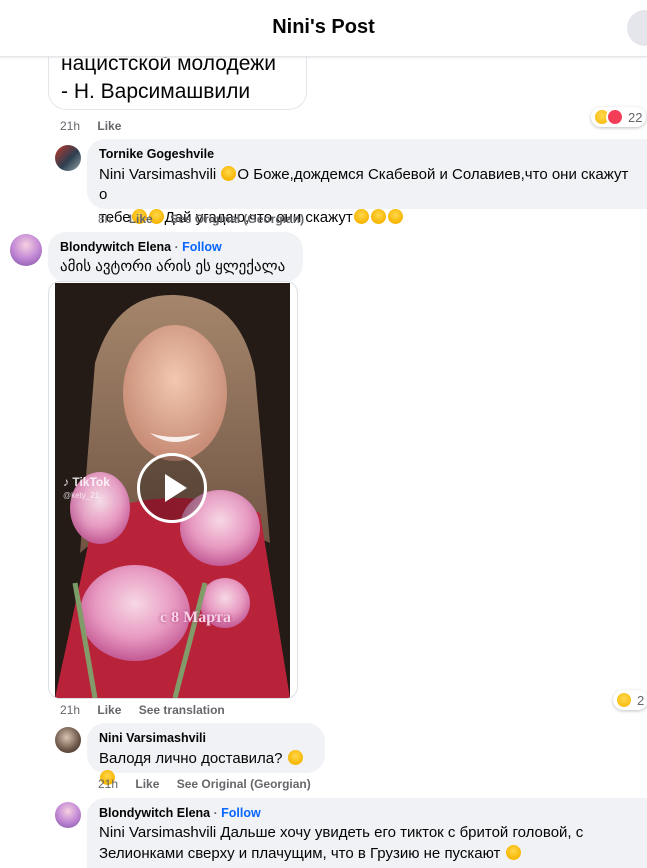 This screenshot has height=868, width=647. What do you see at coordinates (295, 757) in the screenshot?
I see `crying-emoji-icon` at bounding box center [295, 757].